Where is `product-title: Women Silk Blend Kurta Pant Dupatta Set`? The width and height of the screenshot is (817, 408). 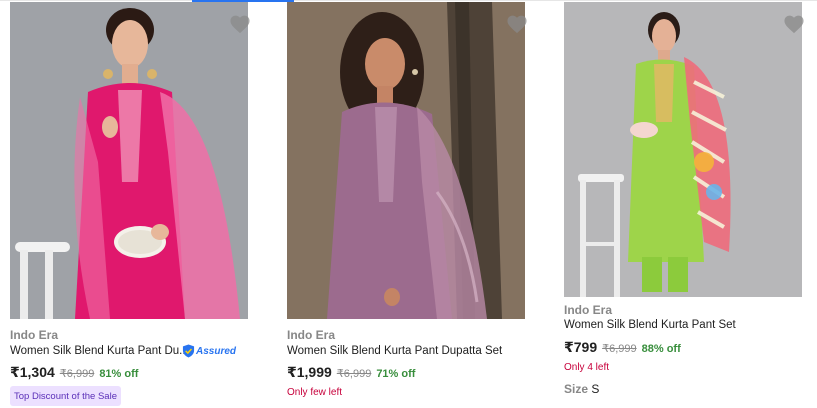
product-title: Women Silk Blend Kurta Pant Dupatta Set is located at coordinates (394, 351).